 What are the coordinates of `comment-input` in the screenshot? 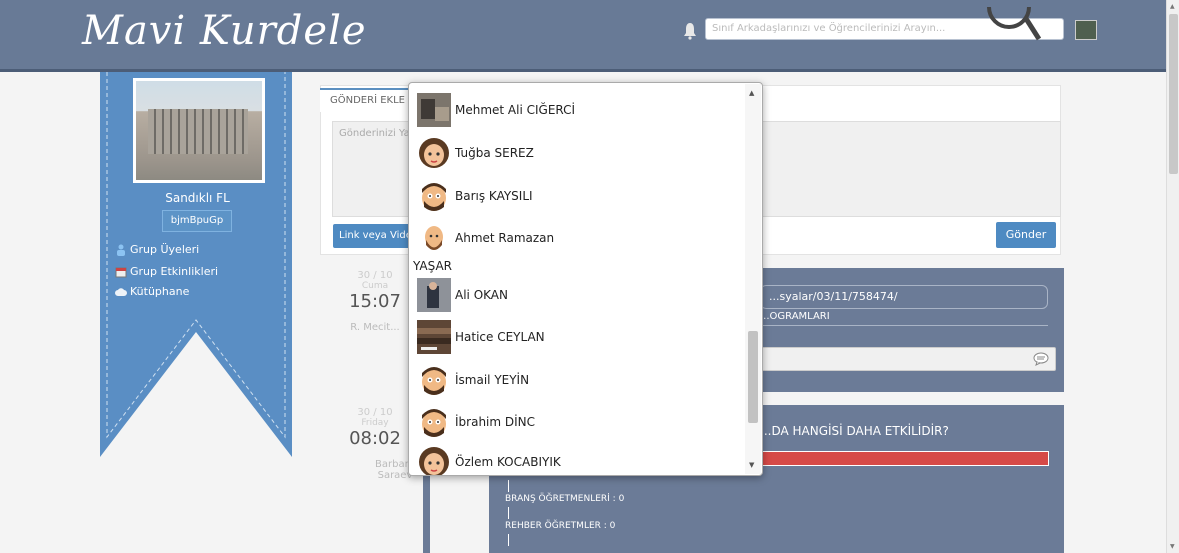 It's located at (908, 359).